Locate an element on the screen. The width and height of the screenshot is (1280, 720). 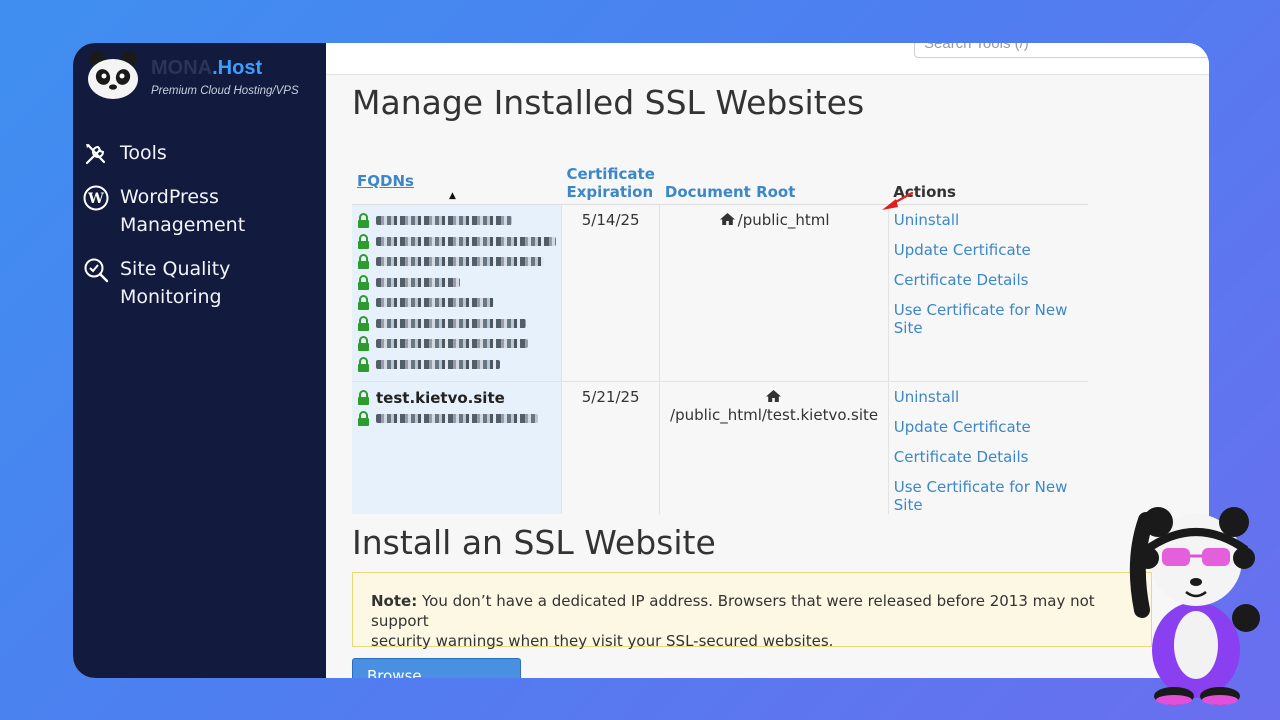
fqdn-name: test.kietvo.site is located at coordinates (440, 397).